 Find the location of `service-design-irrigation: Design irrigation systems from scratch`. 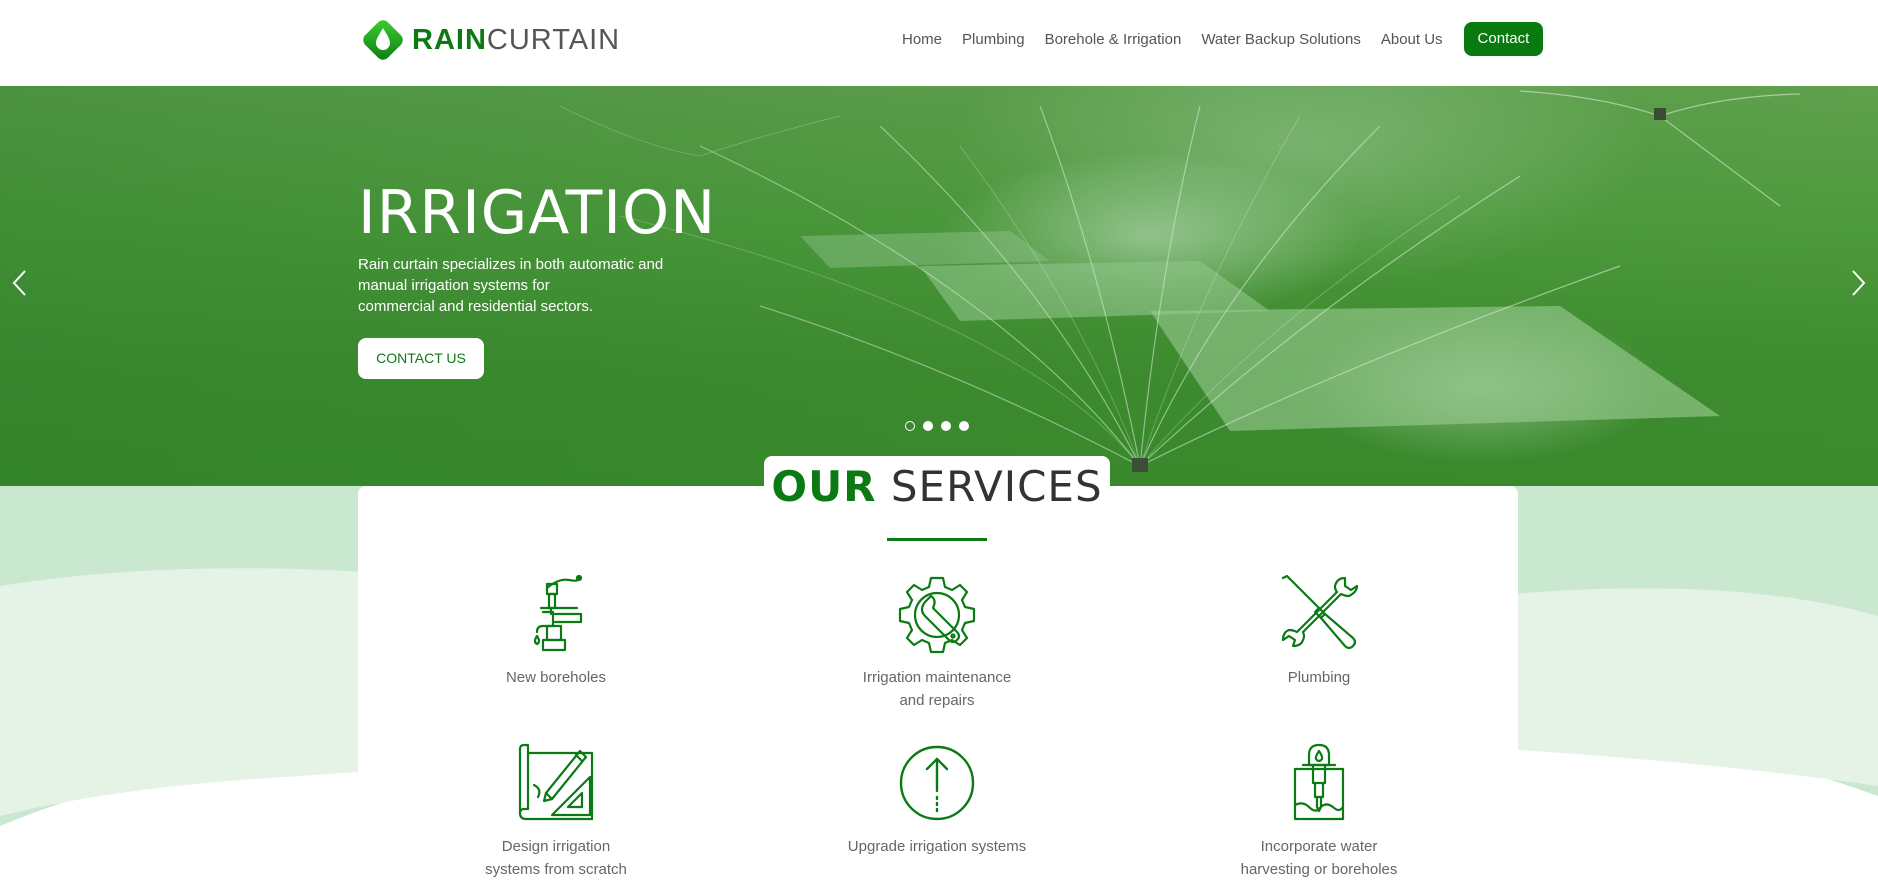

service-design-irrigation: Design irrigation systems from scratch is located at coordinates (556, 812).